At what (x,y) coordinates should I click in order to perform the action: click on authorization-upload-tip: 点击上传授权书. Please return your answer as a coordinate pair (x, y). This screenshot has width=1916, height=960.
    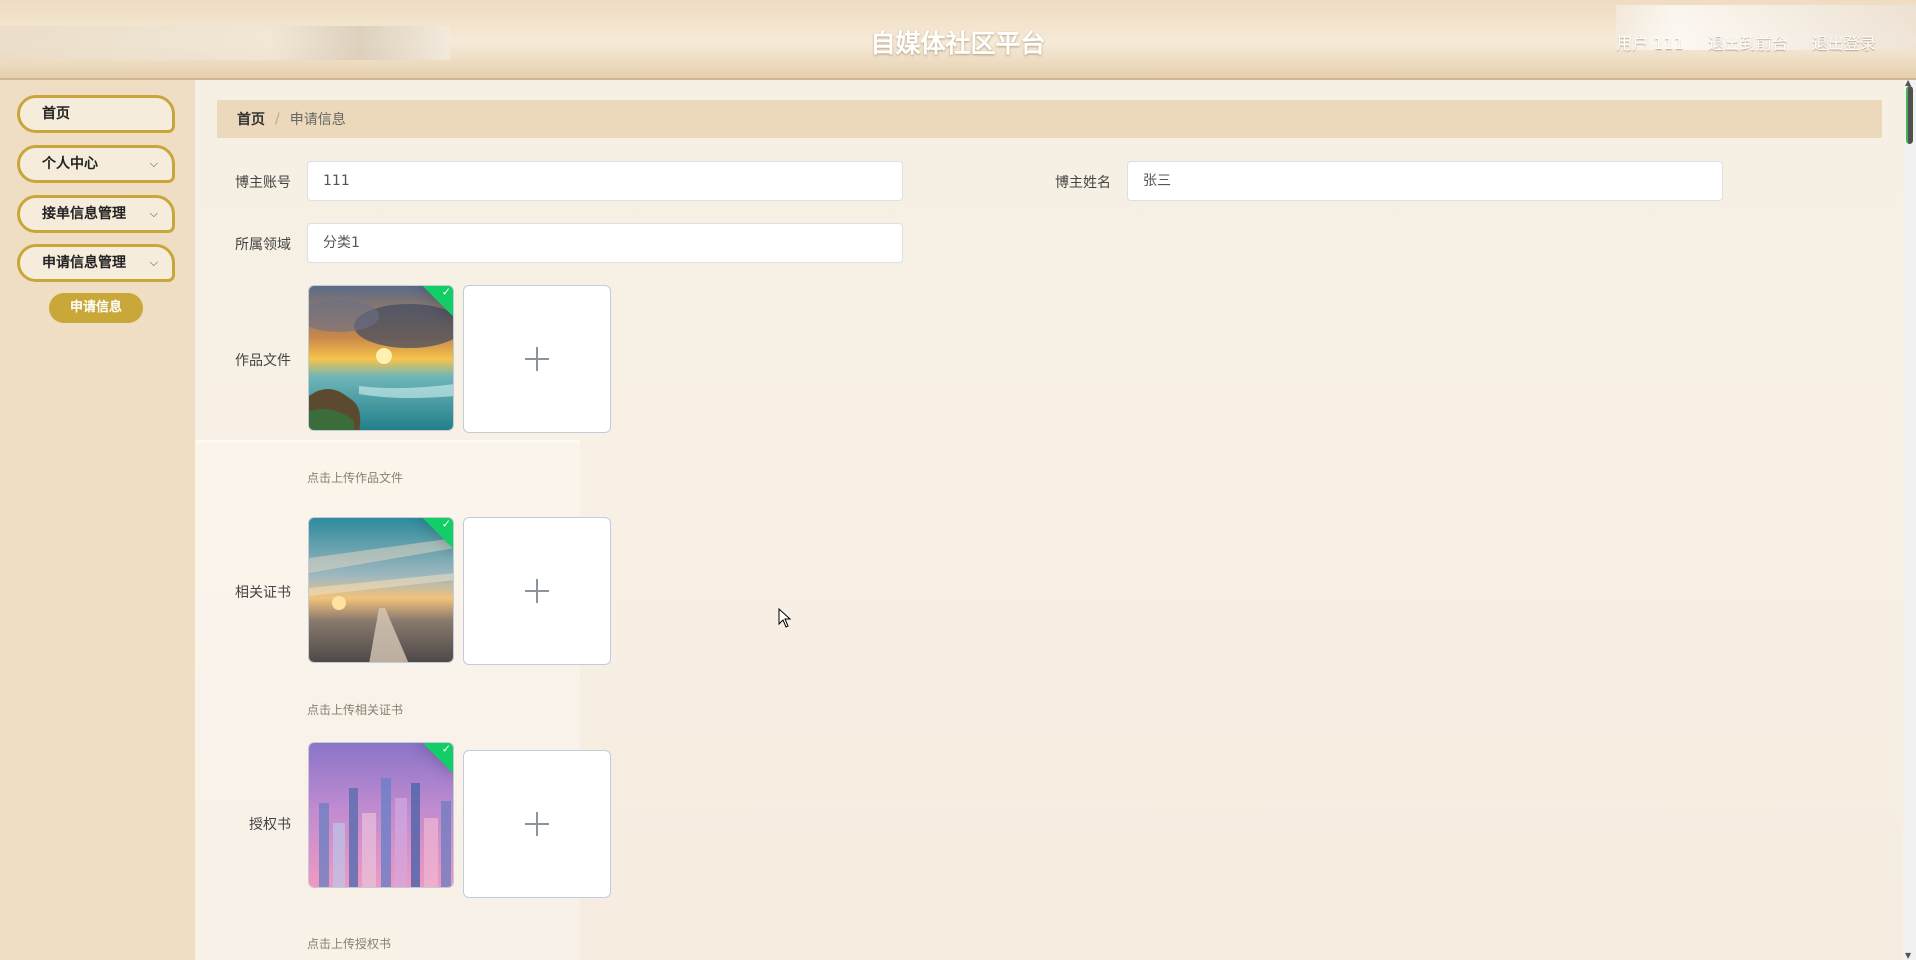
    Looking at the image, I should click on (349, 944).